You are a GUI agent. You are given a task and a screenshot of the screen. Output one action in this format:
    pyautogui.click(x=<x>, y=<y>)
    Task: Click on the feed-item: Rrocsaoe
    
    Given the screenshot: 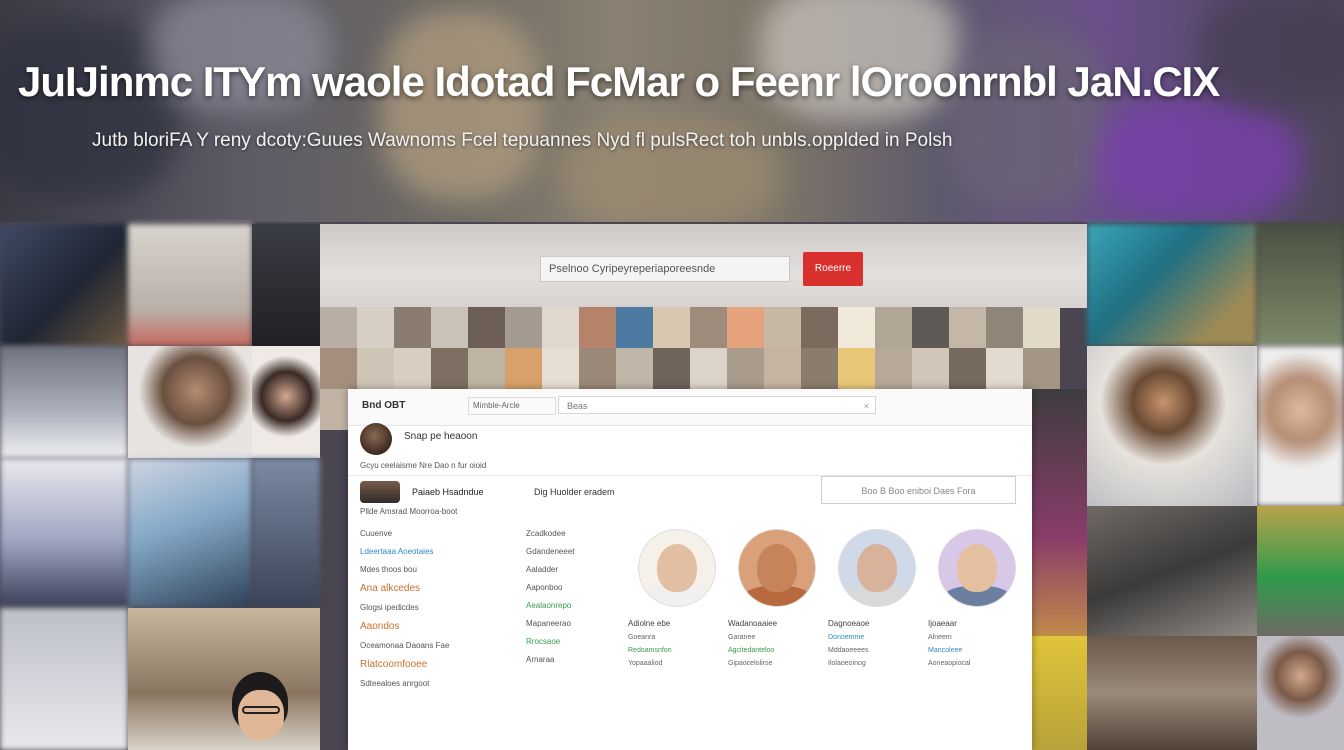 What is the action you would take?
    pyautogui.click(x=574, y=641)
    